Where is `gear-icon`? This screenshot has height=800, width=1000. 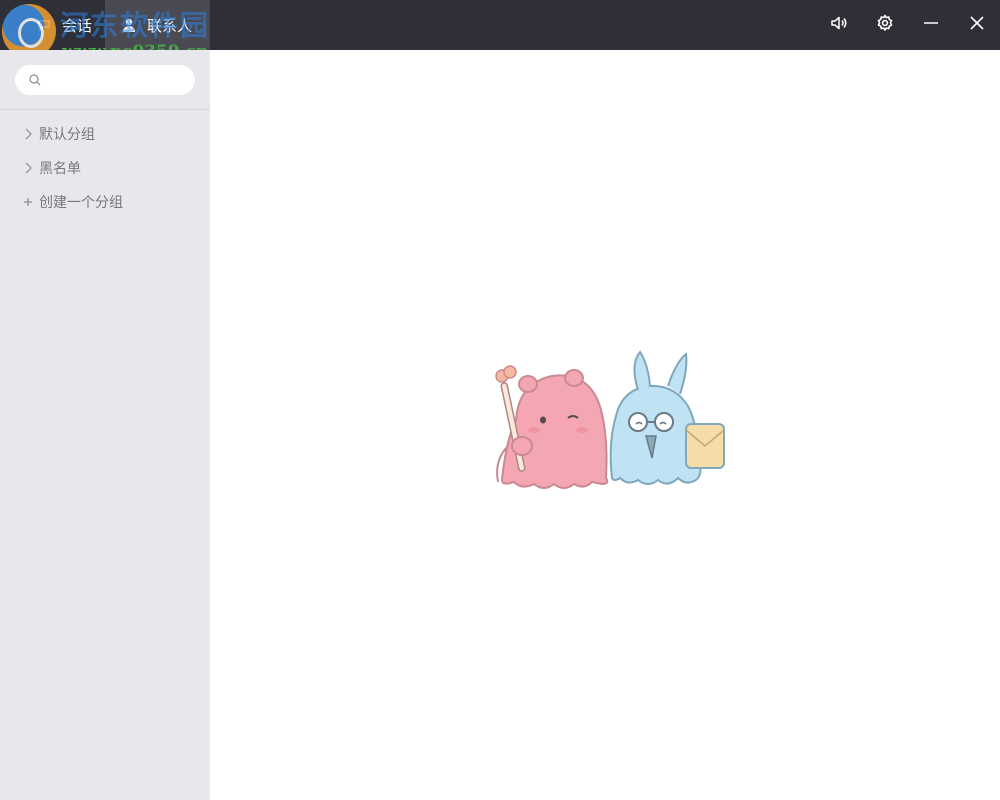
gear-icon is located at coordinates (885, 25).